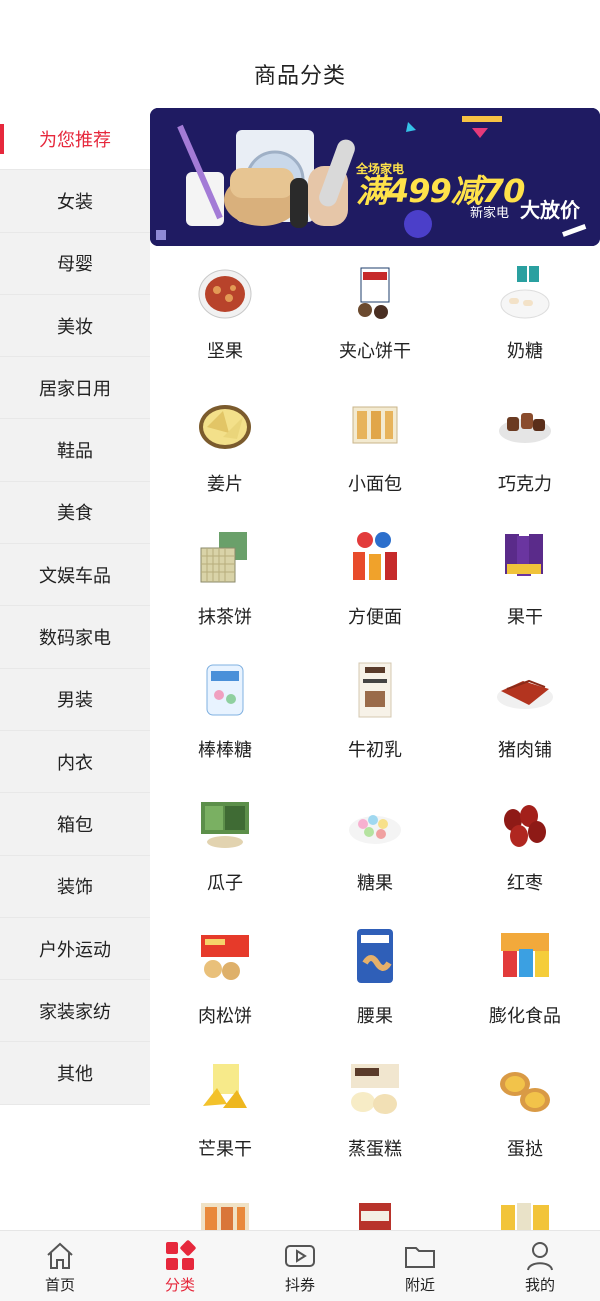 The width and height of the screenshot is (600, 1301). What do you see at coordinates (181, 1255) in the screenshot?
I see `category-icon` at bounding box center [181, 1255].